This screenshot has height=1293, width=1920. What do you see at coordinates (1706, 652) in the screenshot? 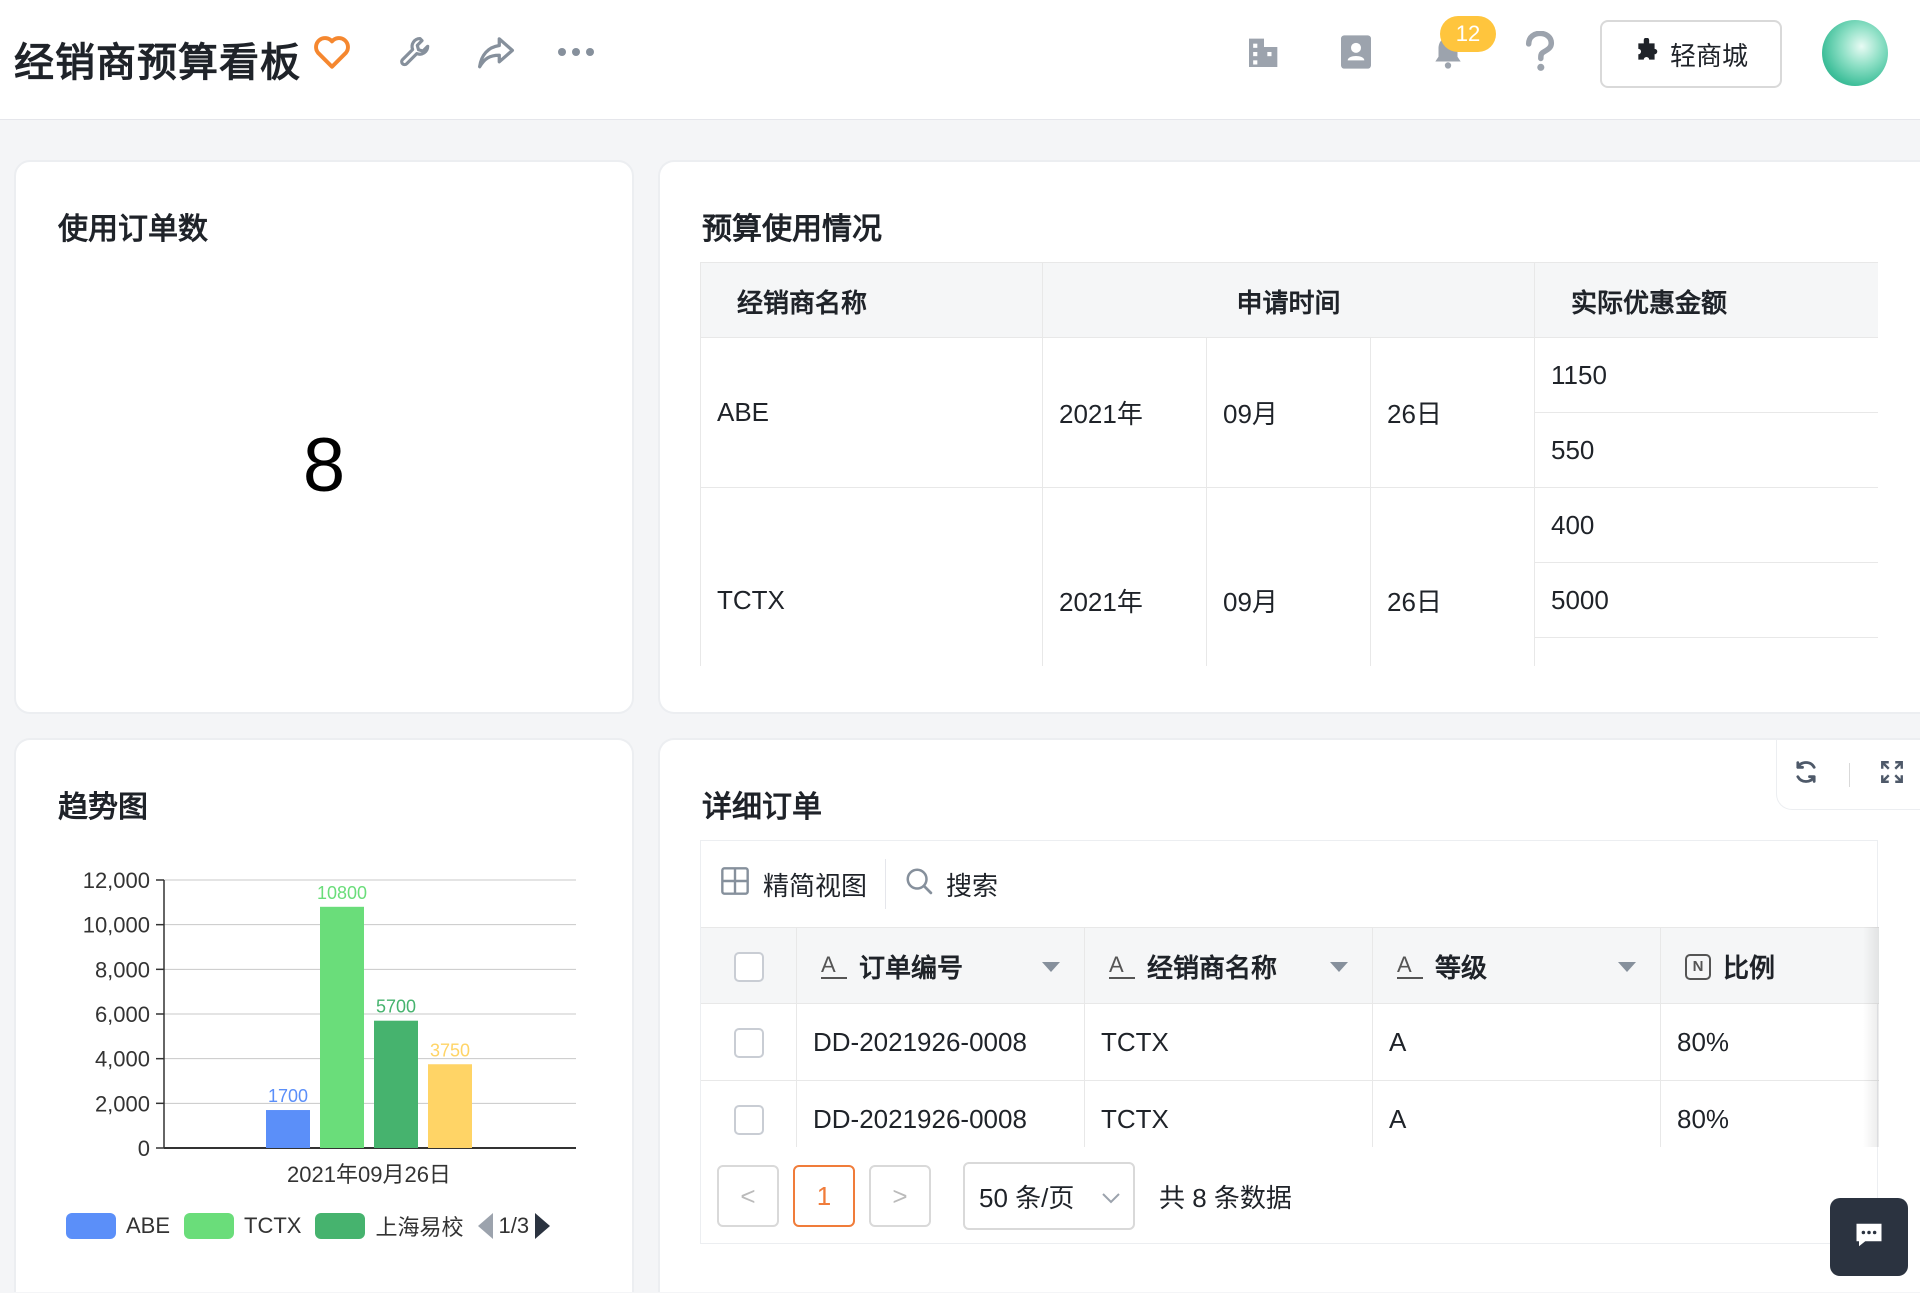
I see `budget-cell-amount-more` at bounding box center [1706, 652].